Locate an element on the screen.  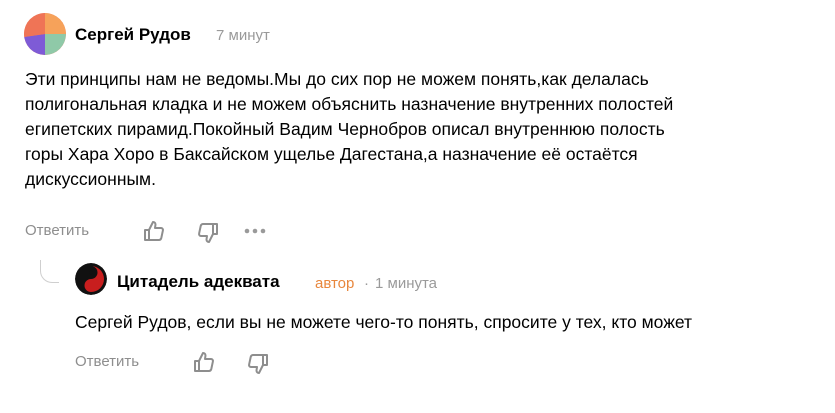
reply-time: 1 минута is located at coordinates (406, 283).